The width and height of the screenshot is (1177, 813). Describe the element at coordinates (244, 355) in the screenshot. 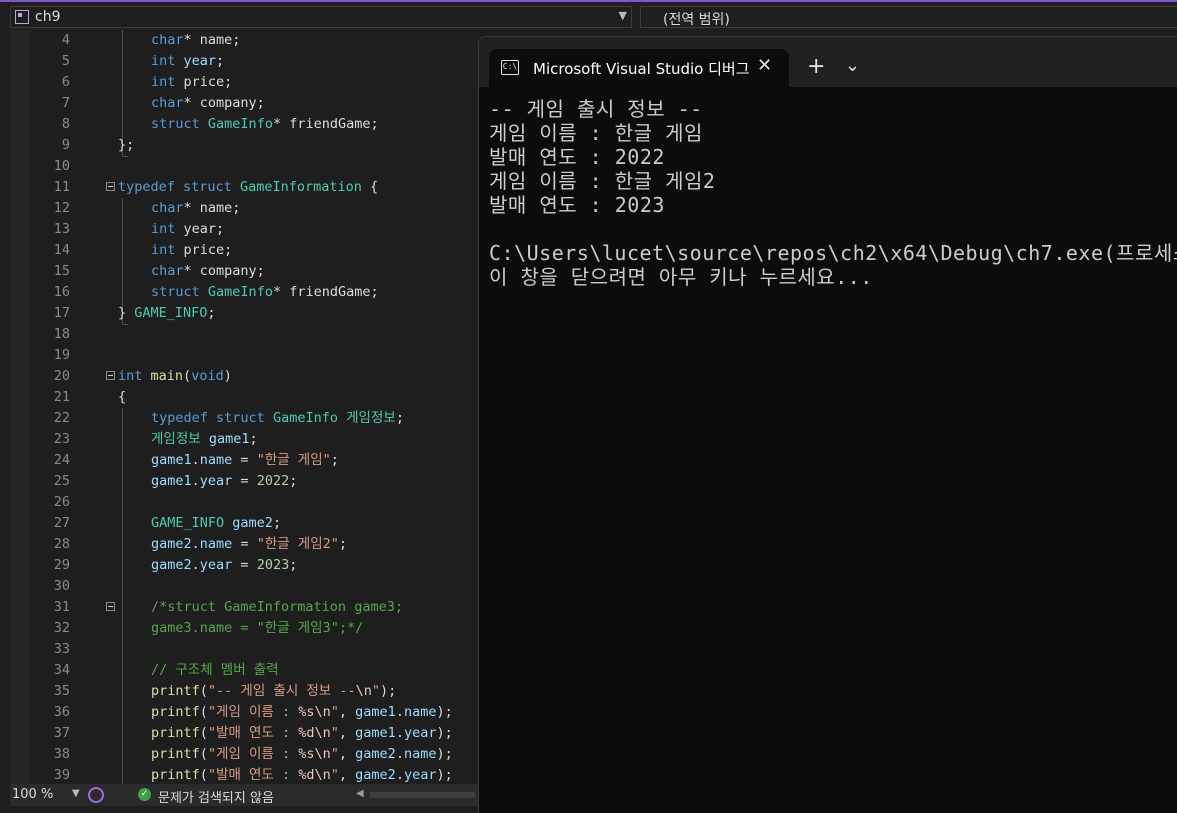

I see `code-line: 19` at that location.